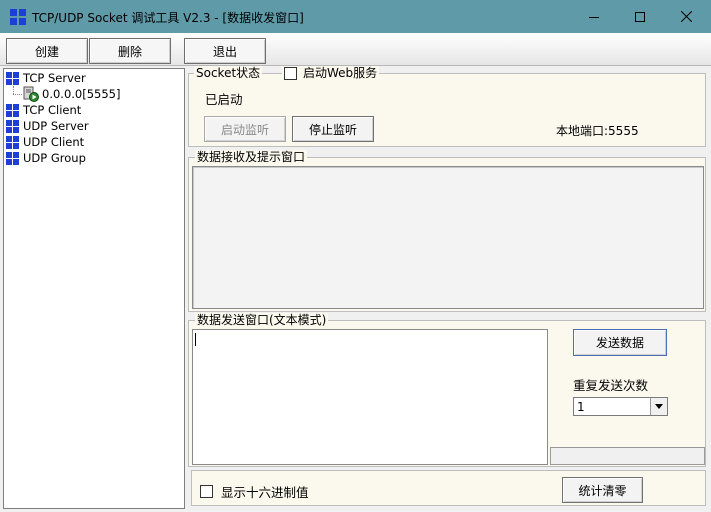 The width and height of the screenshot is (711, 512). I want to click on tree-item-connection: 0.0.0.0[5555], so click(71, 94).